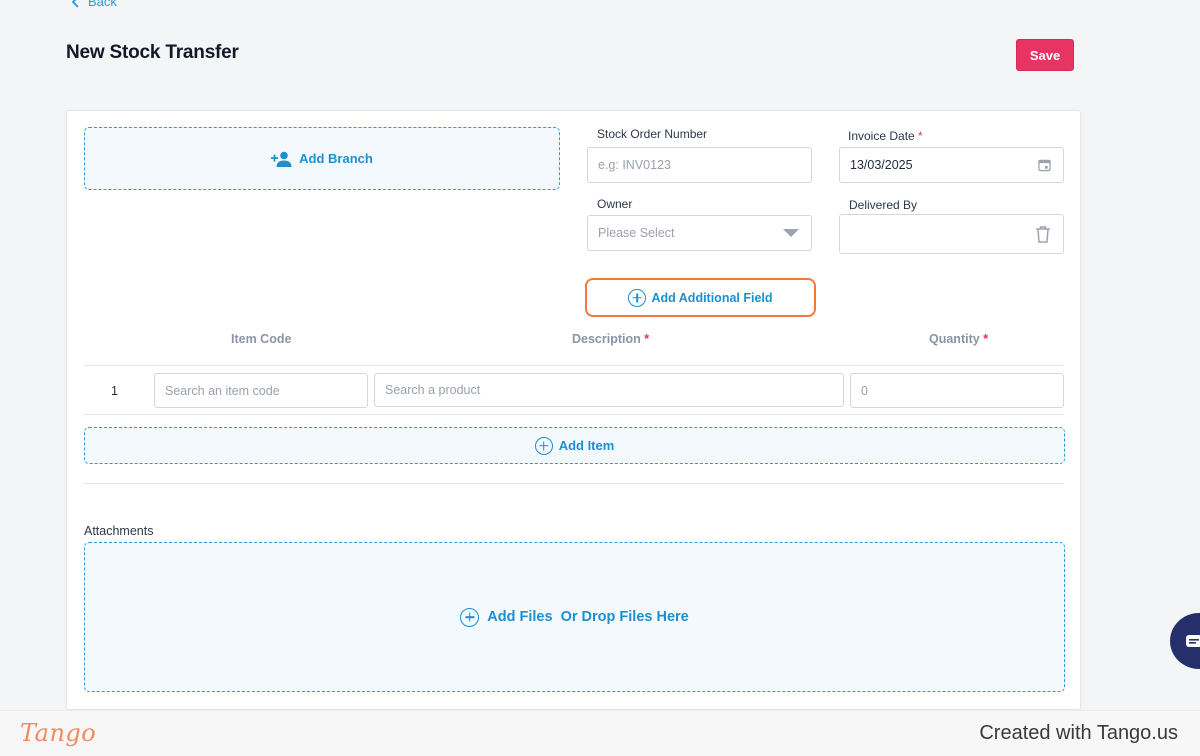  Describe the element at coordinates (609, 390) in the screenshot. I see `product-search-input: Search a product` at that location.